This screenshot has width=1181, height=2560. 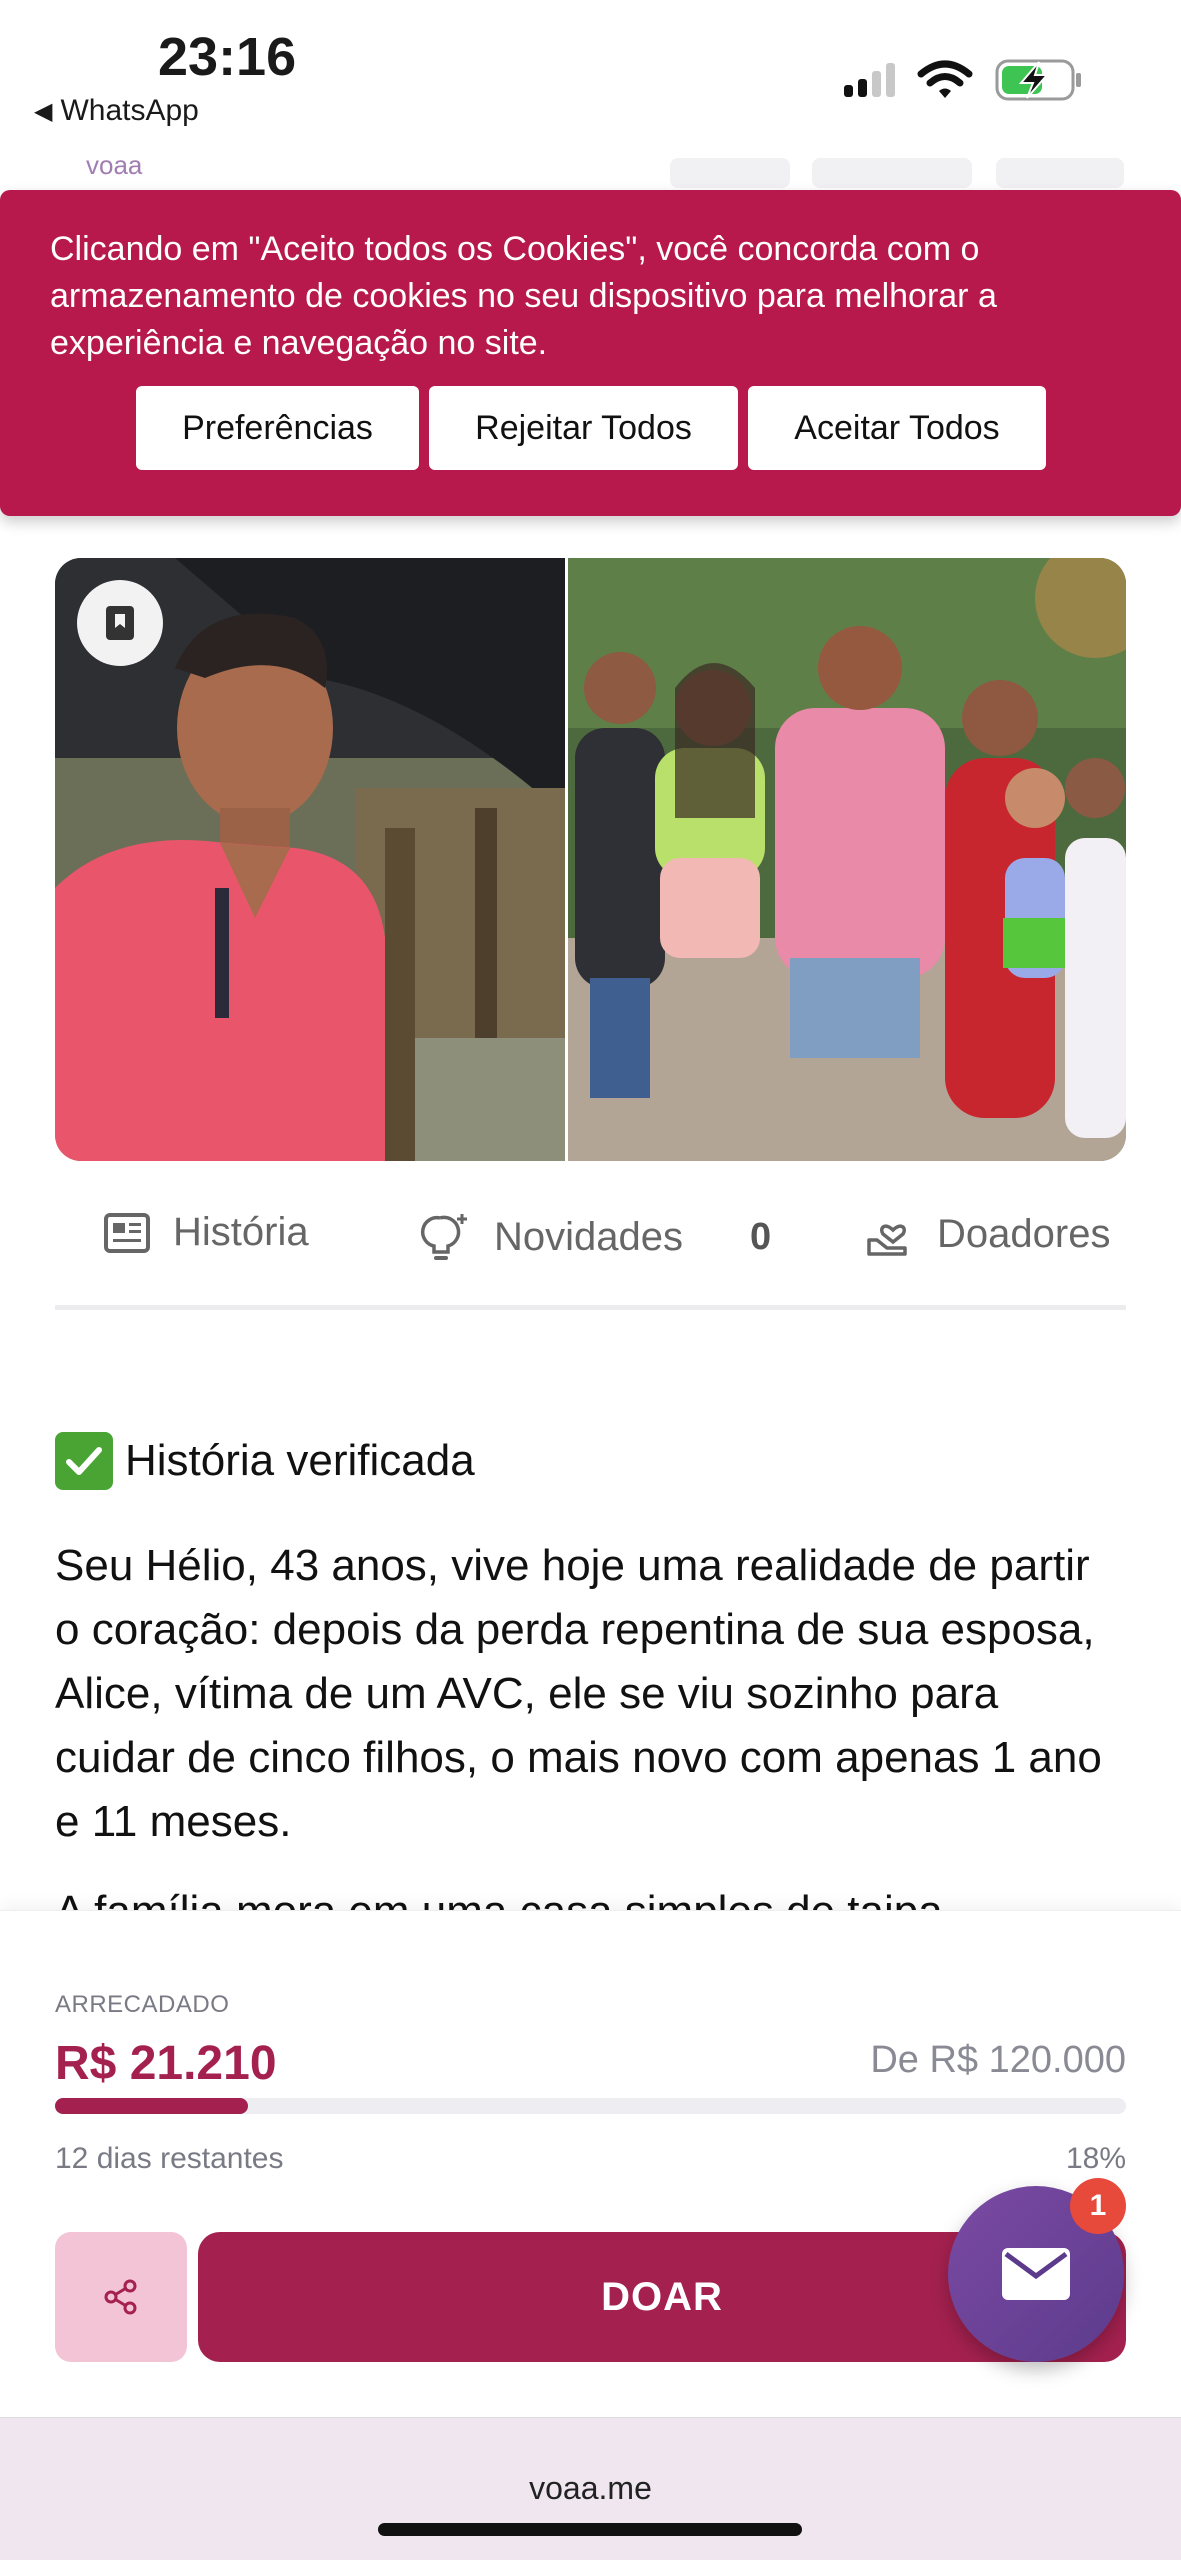 I want to click on newspaper-icon, so click(x=127, y=1232).